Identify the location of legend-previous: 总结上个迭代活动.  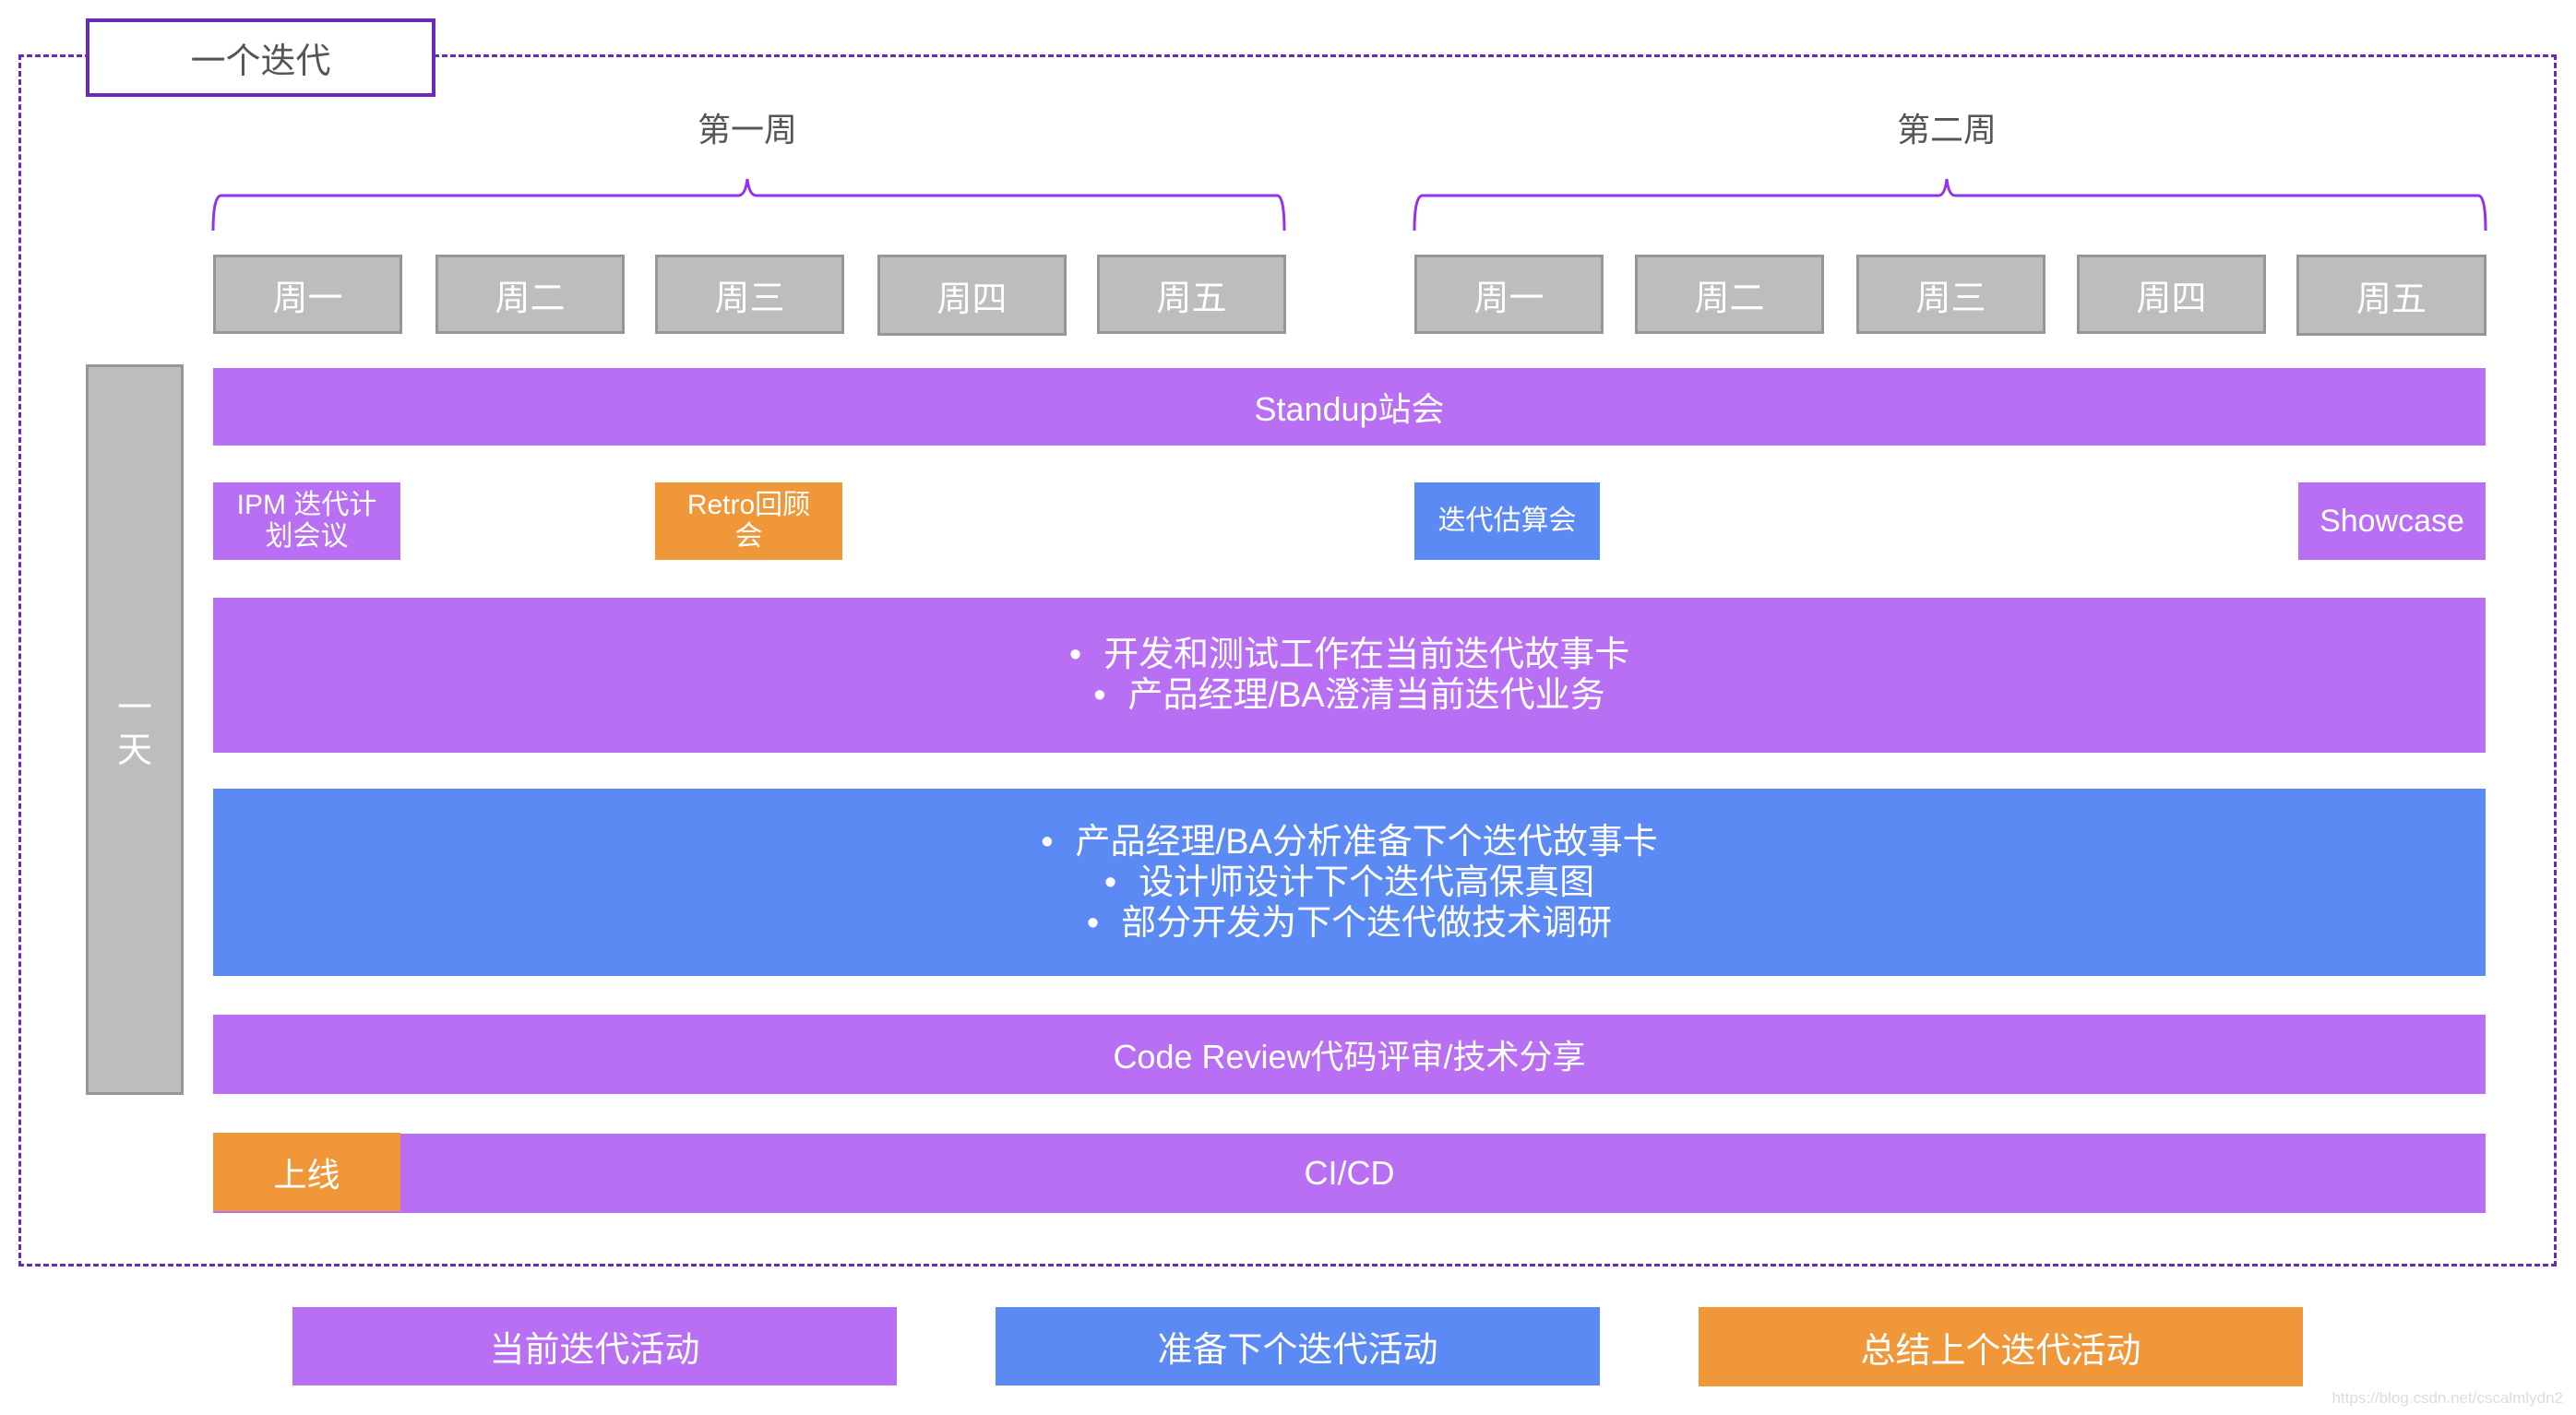
(2001, 1346).